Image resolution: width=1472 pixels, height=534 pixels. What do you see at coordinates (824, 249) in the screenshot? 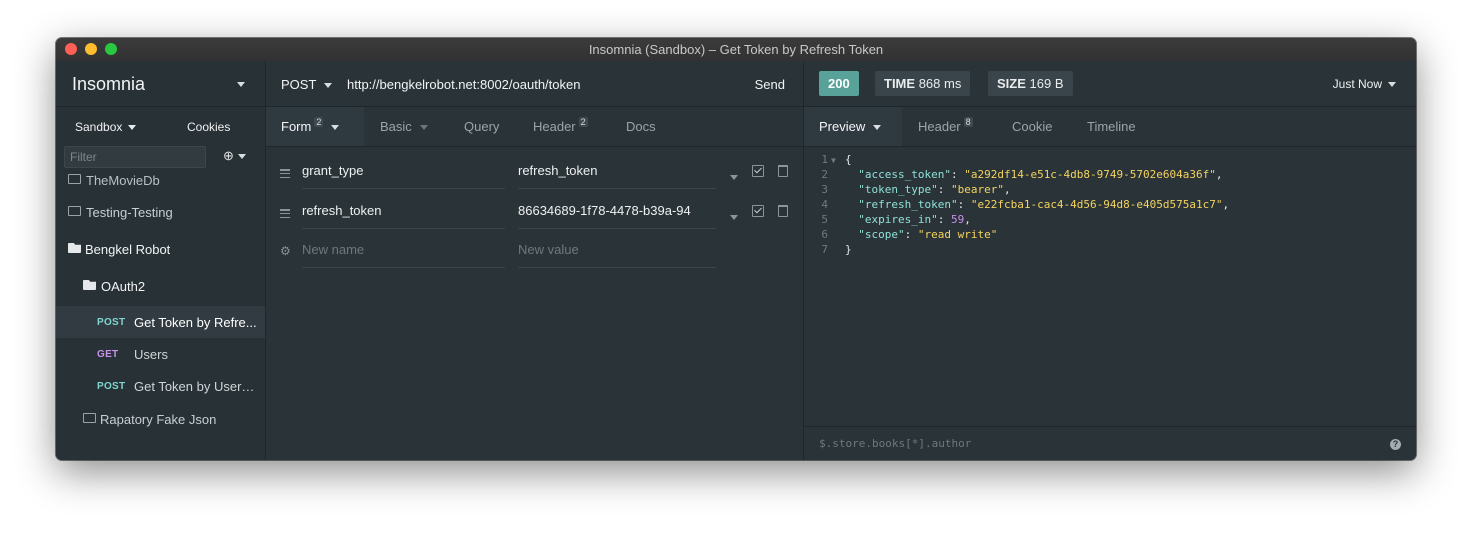
I see `line-number: 7` at bounding box center [824, 249].